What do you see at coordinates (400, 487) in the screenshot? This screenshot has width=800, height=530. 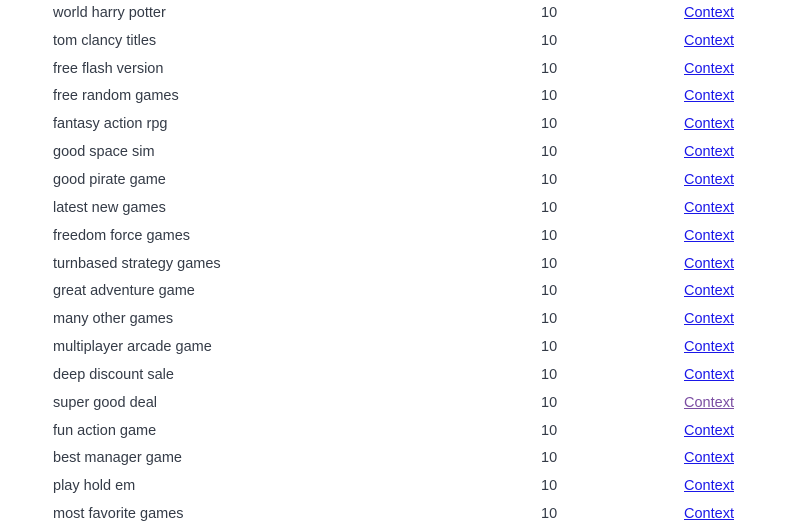 I see `table-row: play hold em 10 Context` at bounding box center [400, 487].